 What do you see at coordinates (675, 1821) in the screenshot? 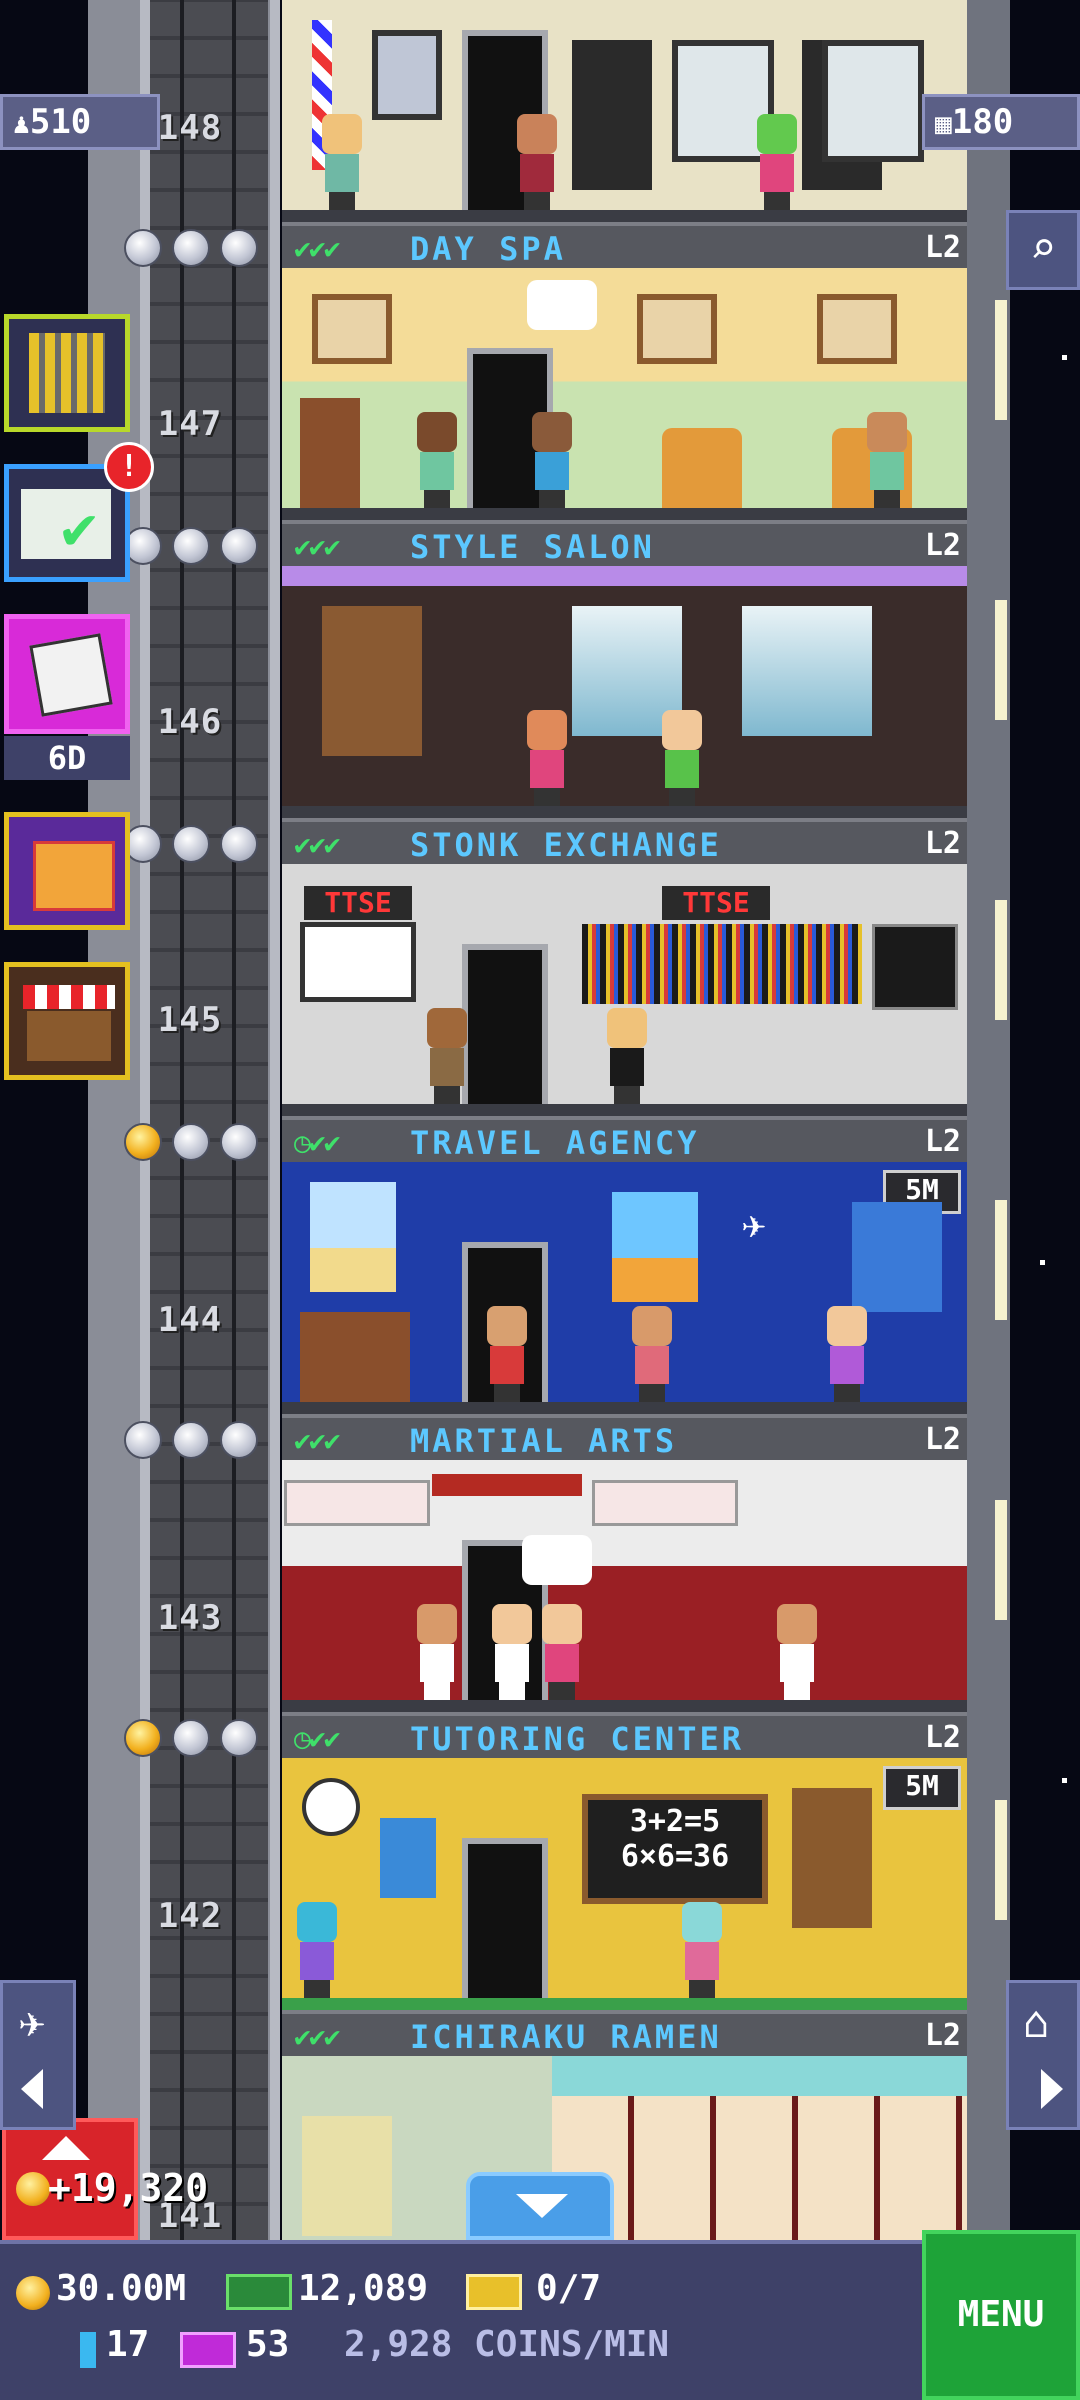
I see `chalkboard-line: 3+2=5` at bounding box center [675, 1821].